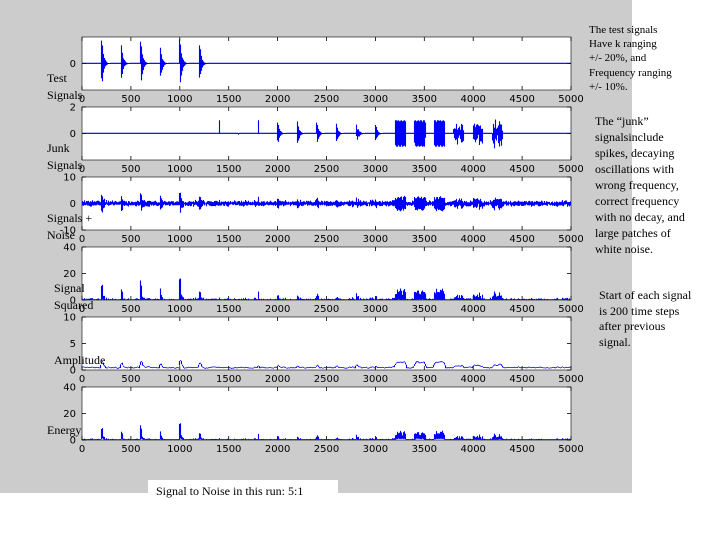  Describe the element at coordinates (637, 185) in the screenshot. I see `note-line: wrong frequency,` at that location.